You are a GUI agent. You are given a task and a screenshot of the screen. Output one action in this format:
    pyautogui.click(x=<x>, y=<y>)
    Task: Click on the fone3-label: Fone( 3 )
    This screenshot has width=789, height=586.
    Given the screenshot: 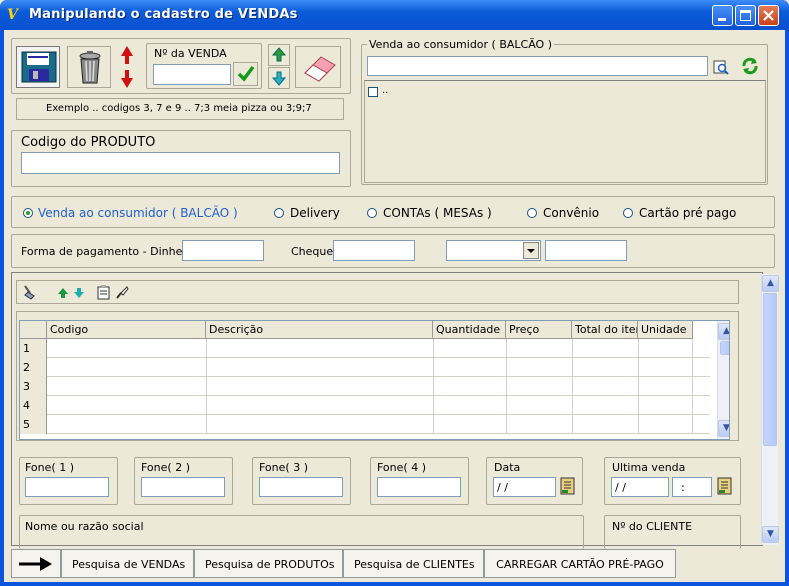 What is the action you would take?
    pyautogui.click(x=283, y=467)
    